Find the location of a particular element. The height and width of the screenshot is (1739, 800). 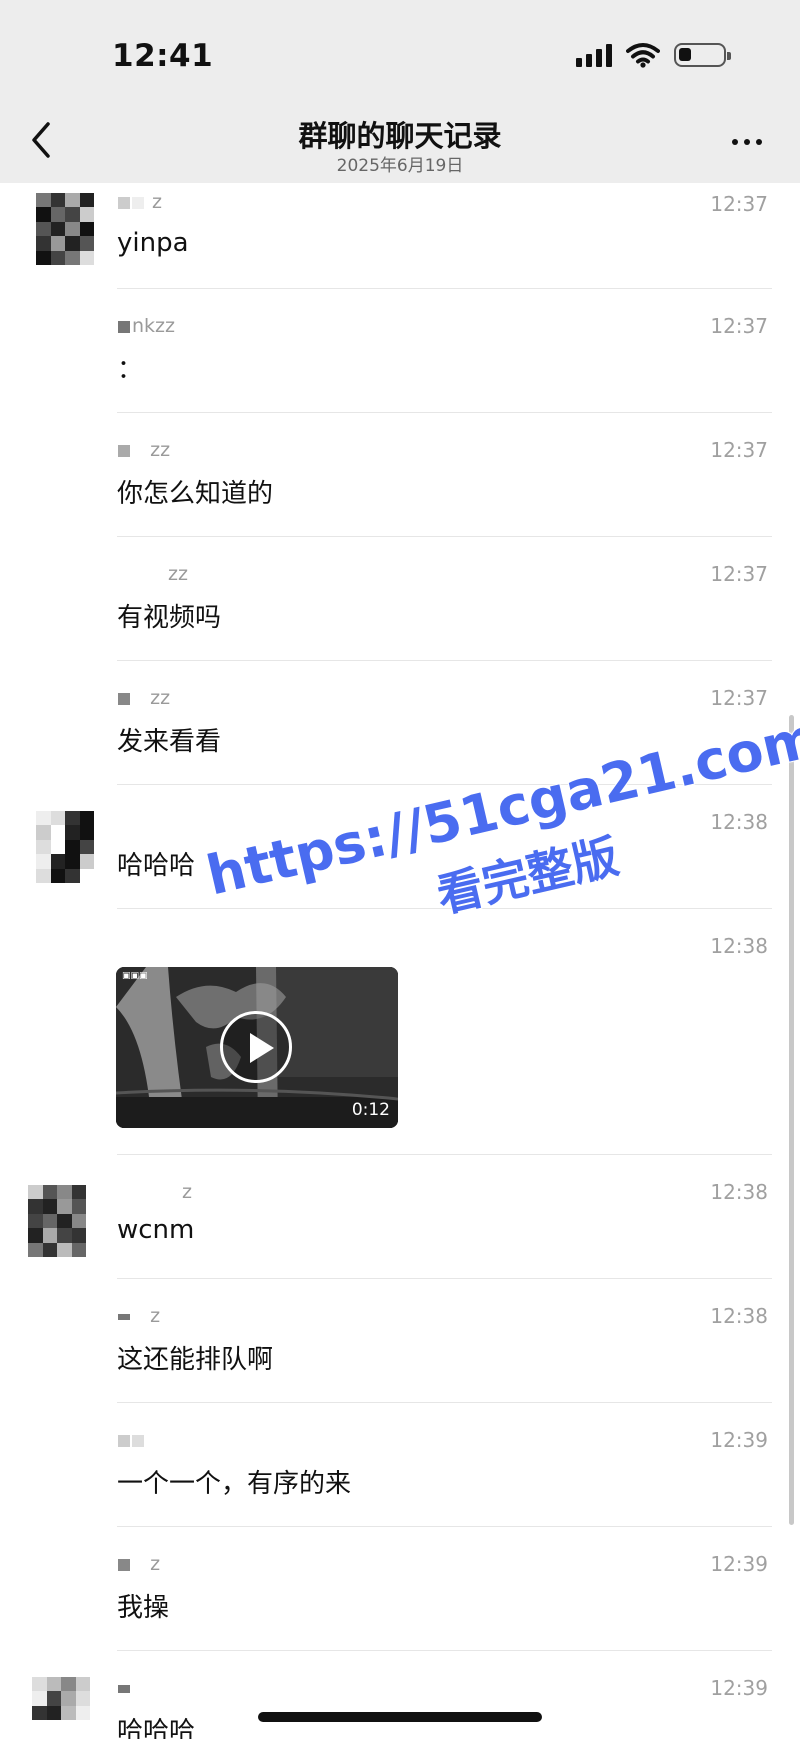

message-item: z 12:37 yinpa is located at coordinates (400, 235).